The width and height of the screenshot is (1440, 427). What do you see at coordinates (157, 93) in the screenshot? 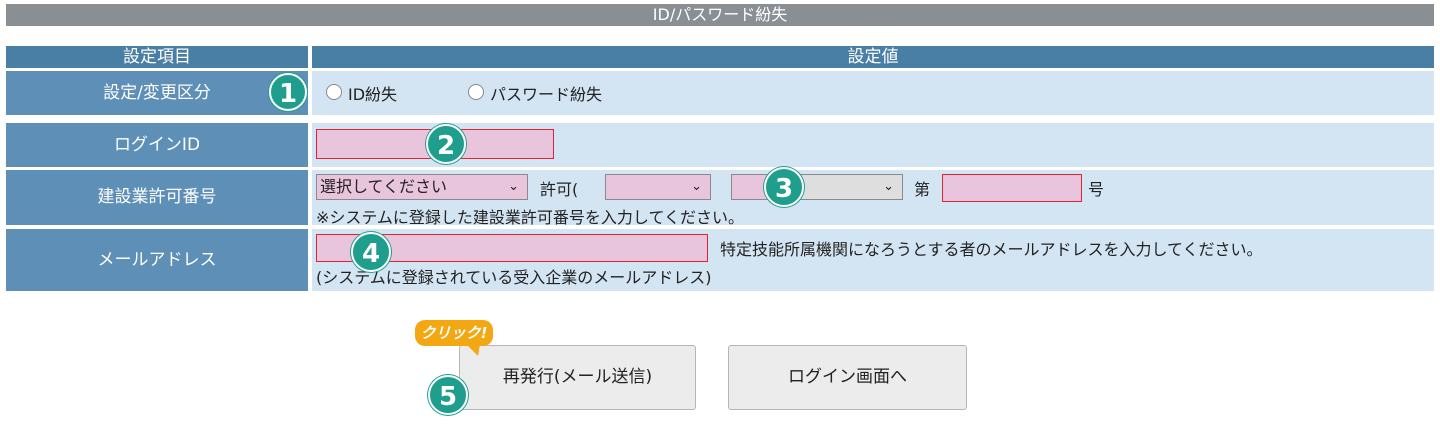
I see `label-category: 設定/変更区分` at bounding box center [157, 93].